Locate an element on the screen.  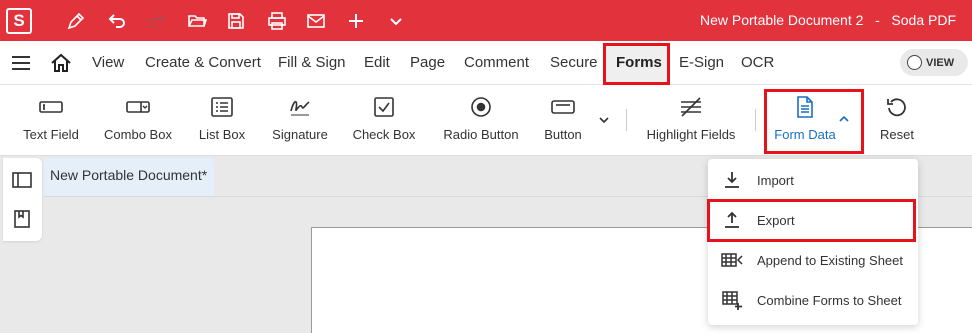
hamburger-menu-icon is located at coordinates (21, 63).